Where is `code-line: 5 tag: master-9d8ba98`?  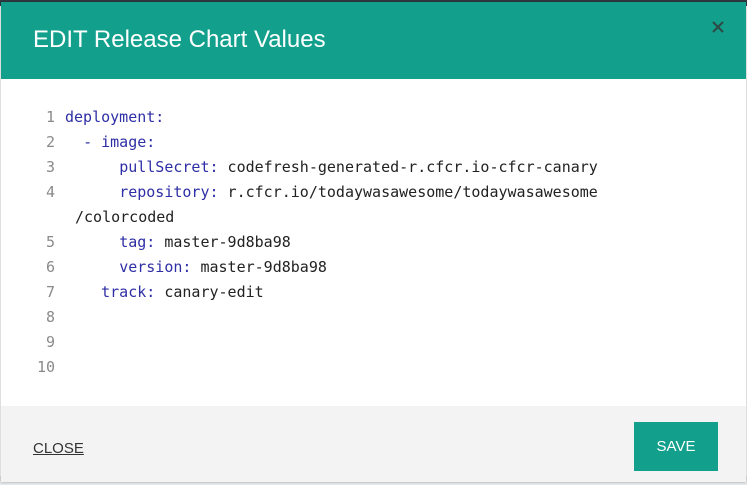
code-line: 5 tag: master-9d8ba98 is located at coordinates (146, 242).